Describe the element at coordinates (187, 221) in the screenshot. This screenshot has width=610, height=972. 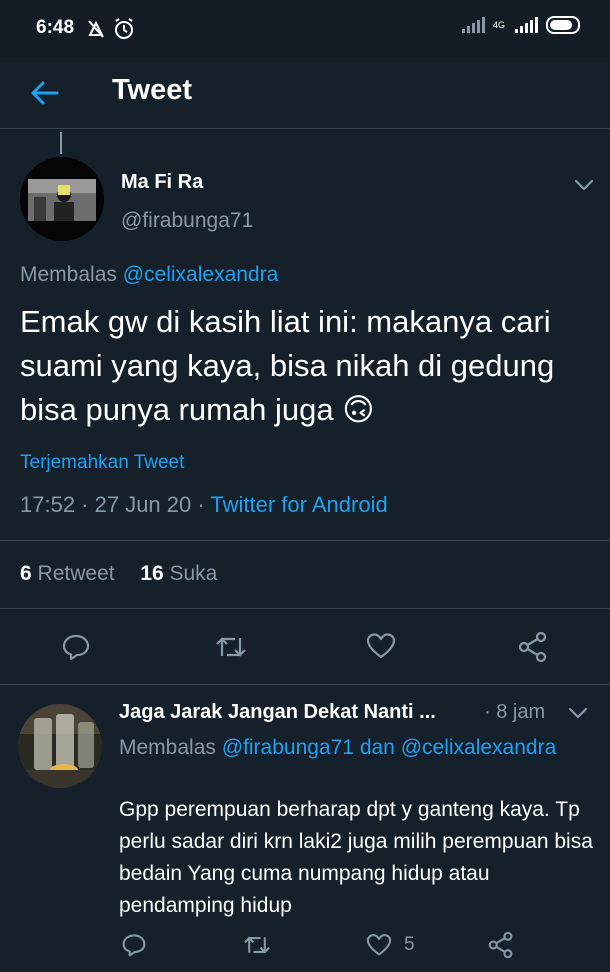
I see `author-handle: @firabunga71` at that location.